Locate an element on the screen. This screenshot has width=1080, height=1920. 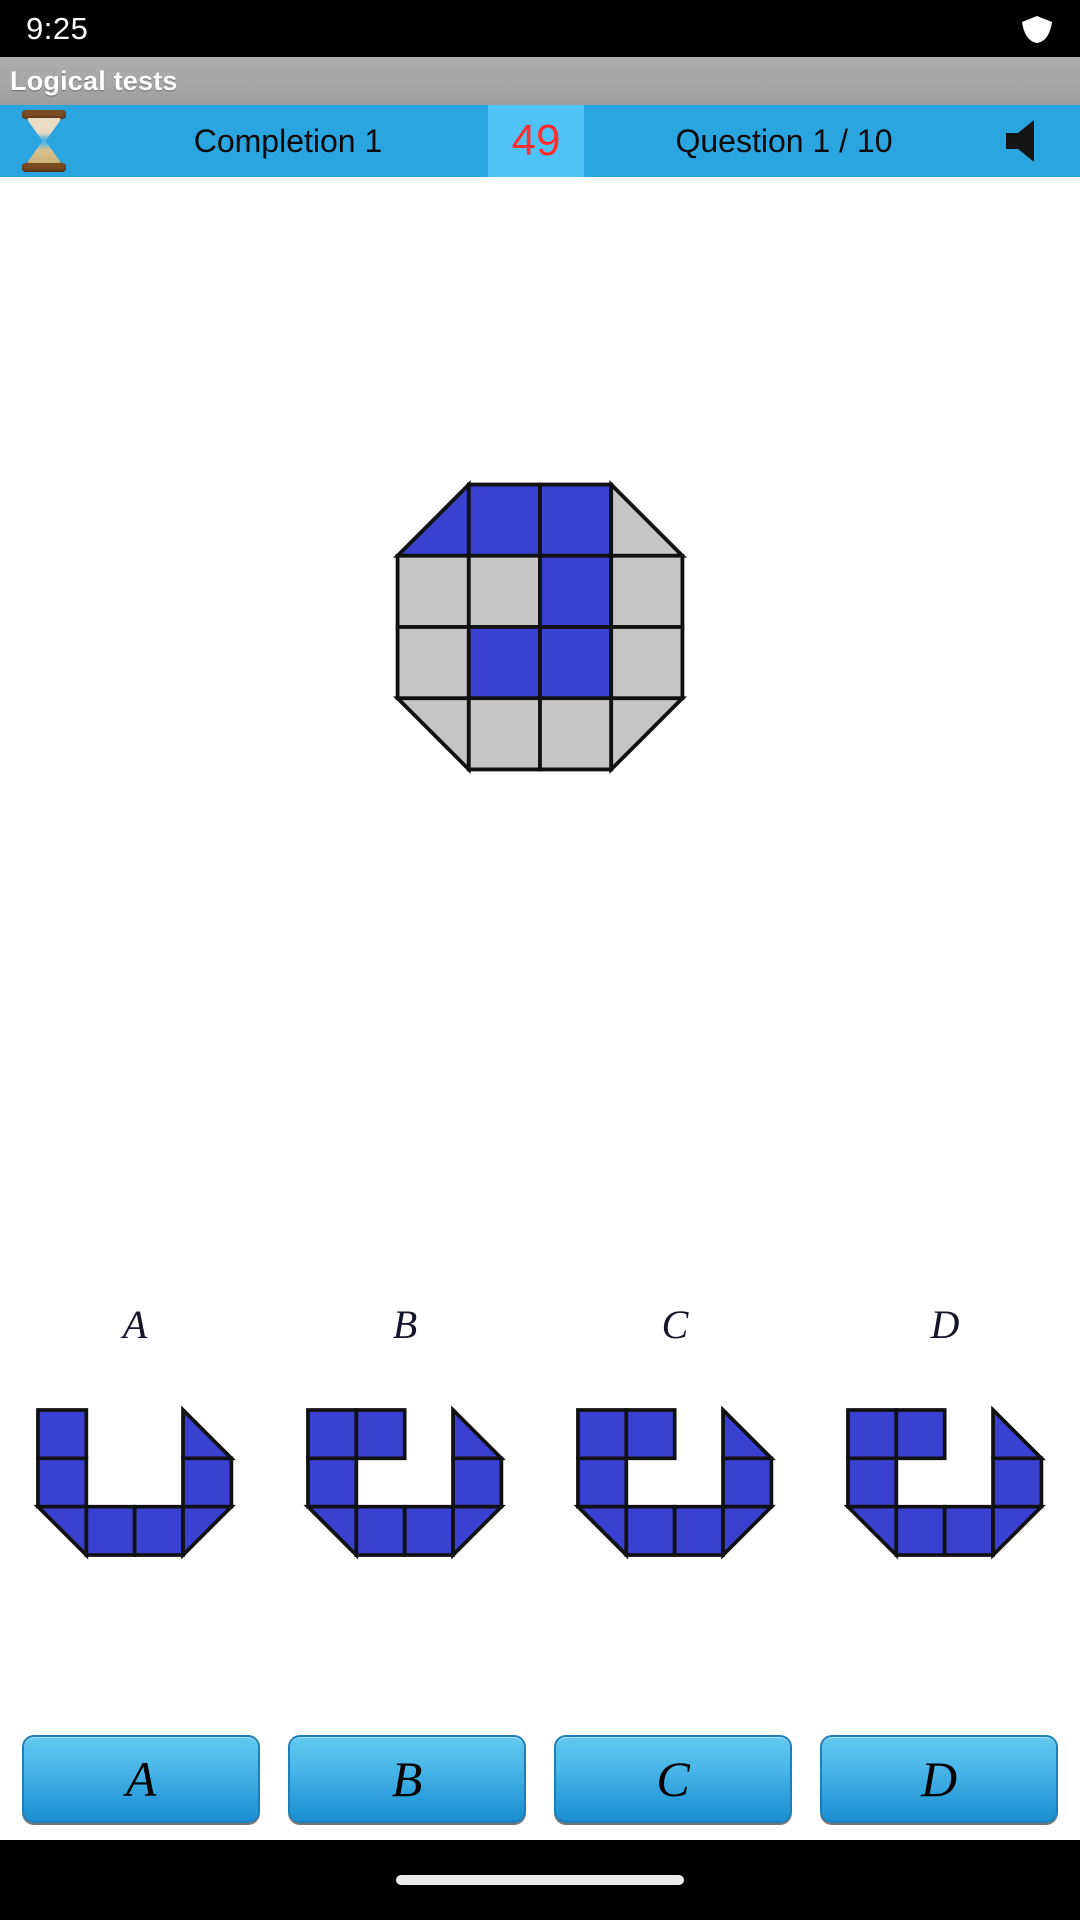
gesture-nav-bar is located at coordinates (540, 1880).